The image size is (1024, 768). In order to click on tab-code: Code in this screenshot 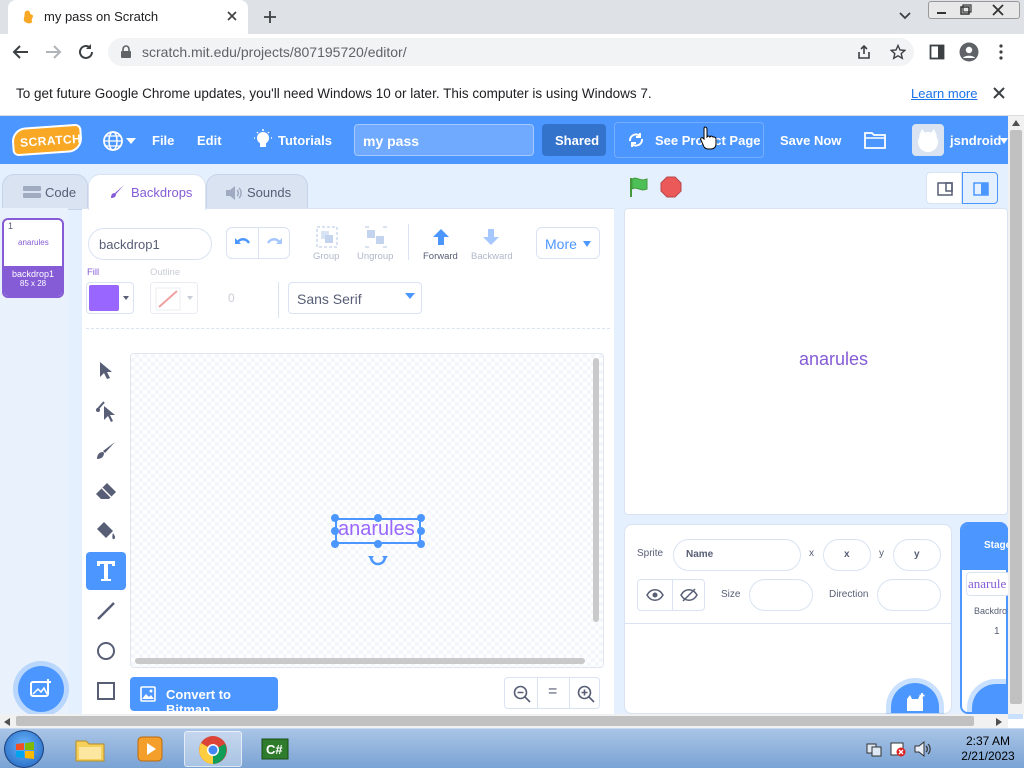, I will do `click(45, 192)`.